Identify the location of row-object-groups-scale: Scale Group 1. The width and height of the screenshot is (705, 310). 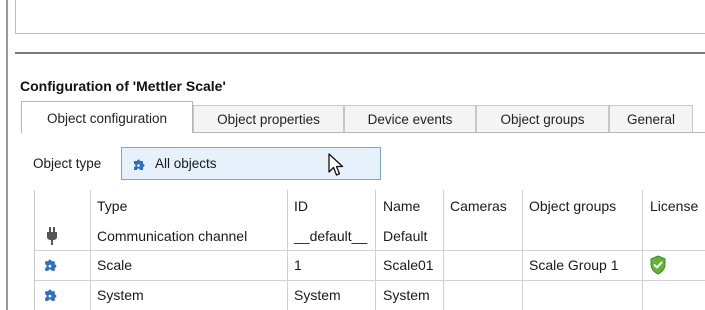
(574, 265).